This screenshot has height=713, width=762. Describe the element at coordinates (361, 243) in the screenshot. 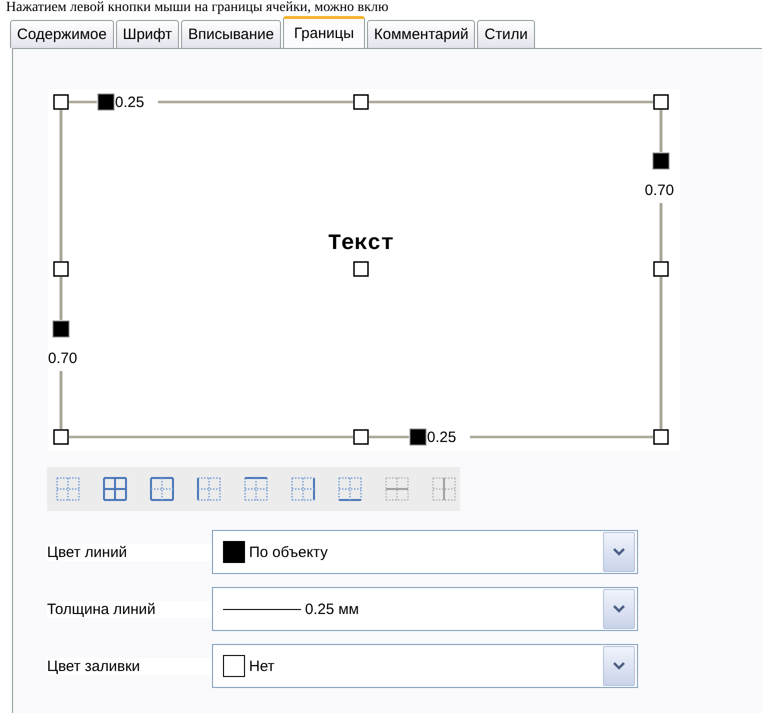

I see `sample-text: Текст` at that location.